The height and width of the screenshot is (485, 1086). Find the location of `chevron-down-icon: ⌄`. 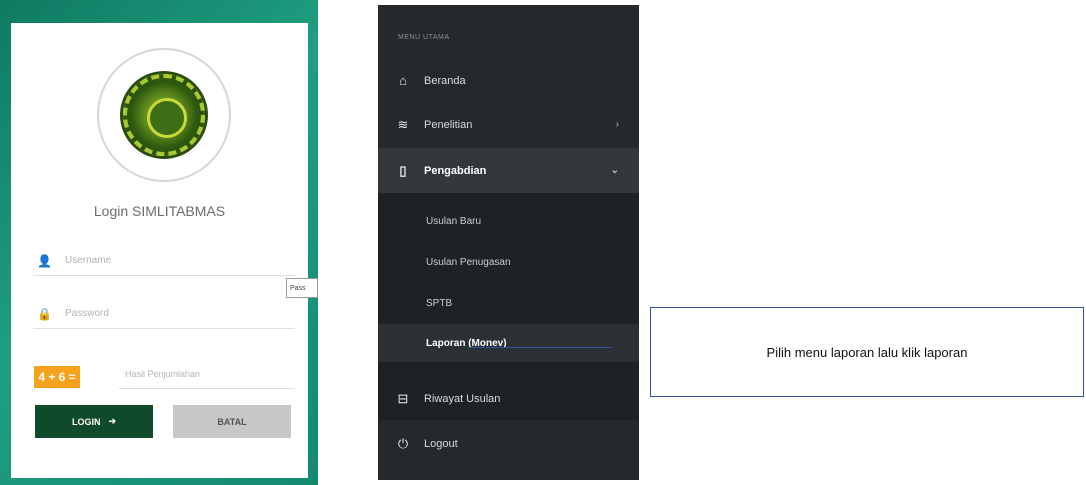

chevron-down-icon: ⌄ is located at coordinates (614, 170).